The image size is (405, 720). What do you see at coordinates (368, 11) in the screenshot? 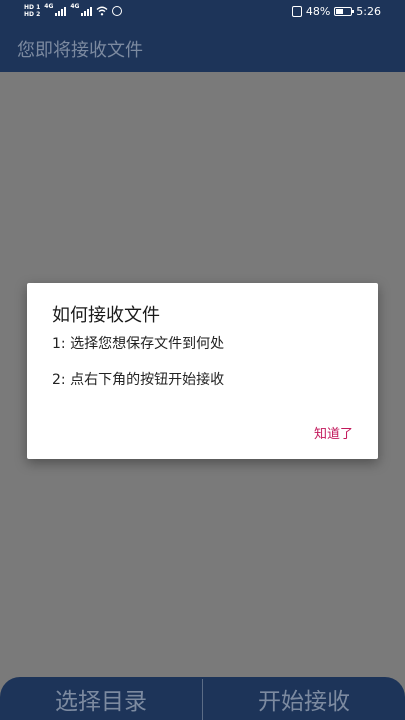
I see `clock: 5:26` at bounding box center [368, 11].